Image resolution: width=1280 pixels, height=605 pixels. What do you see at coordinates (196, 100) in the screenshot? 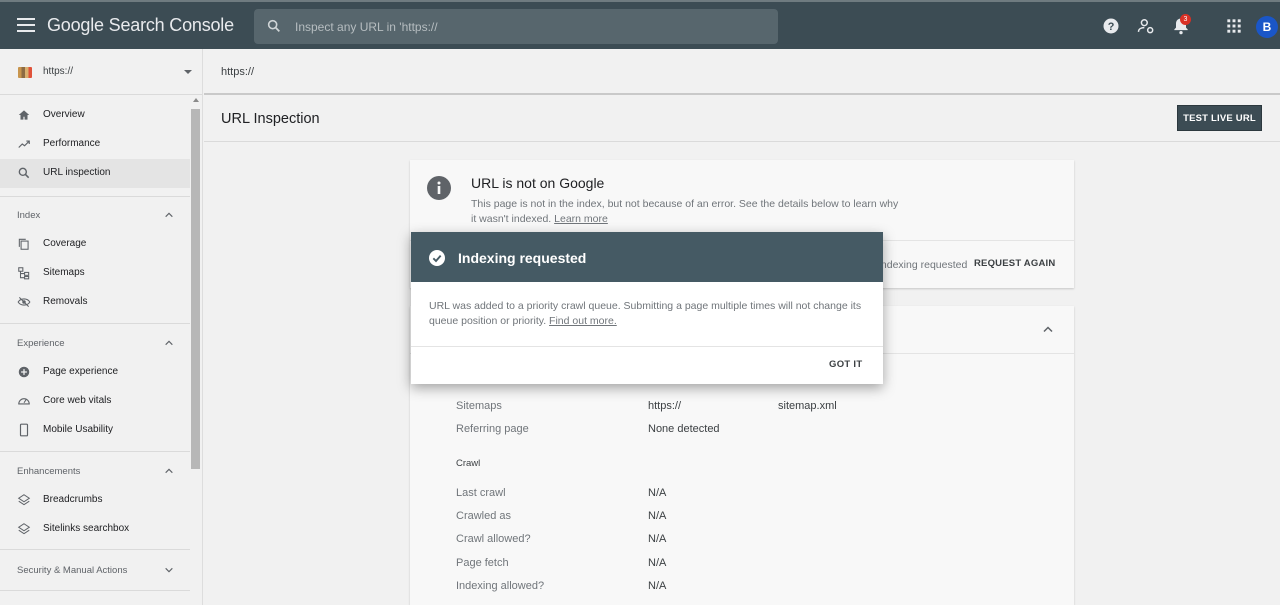
I see `scroll-up-icon` at bounding box center [196, 100].